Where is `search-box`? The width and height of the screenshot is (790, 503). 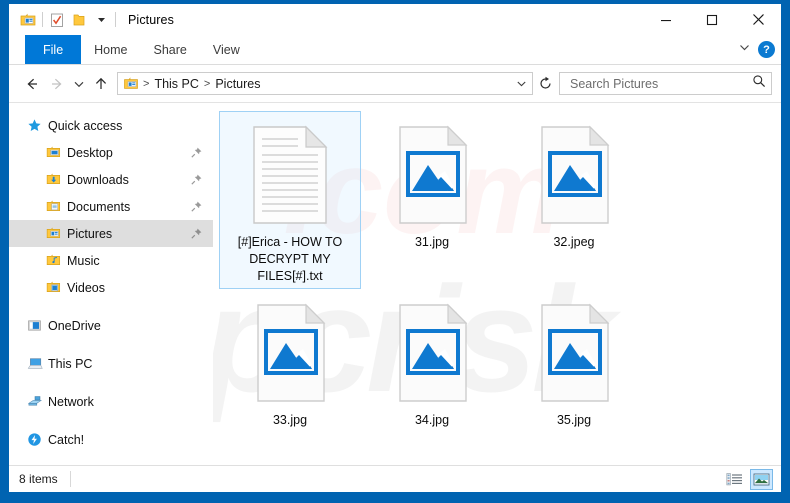
search-box is located at coordinates (665, 83).